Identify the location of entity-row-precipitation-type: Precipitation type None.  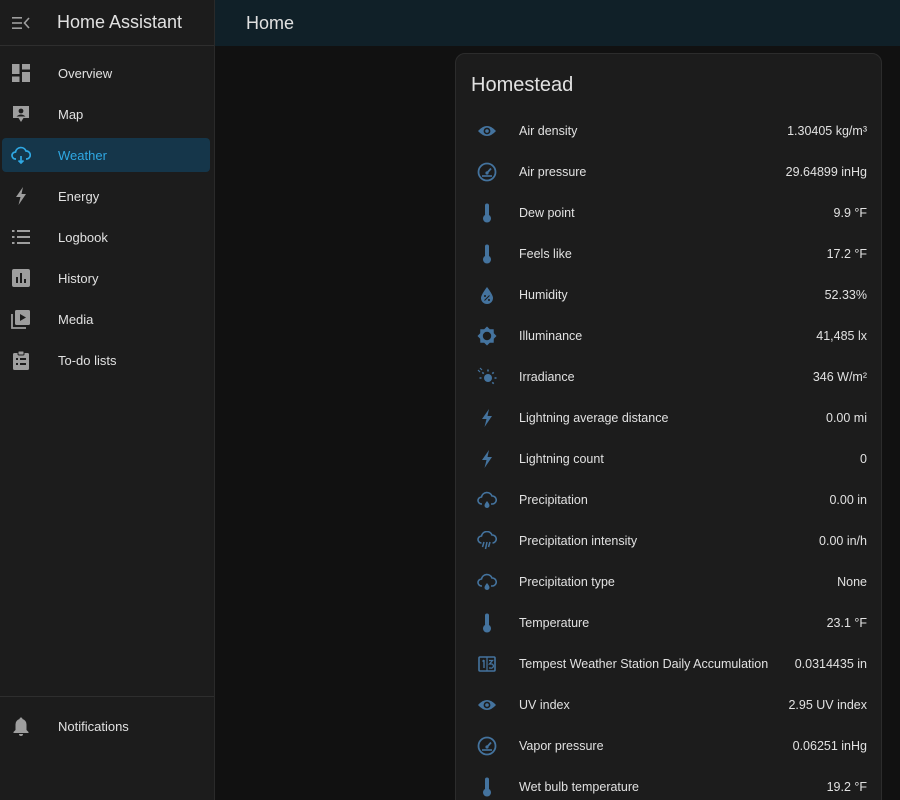
(668, 581).